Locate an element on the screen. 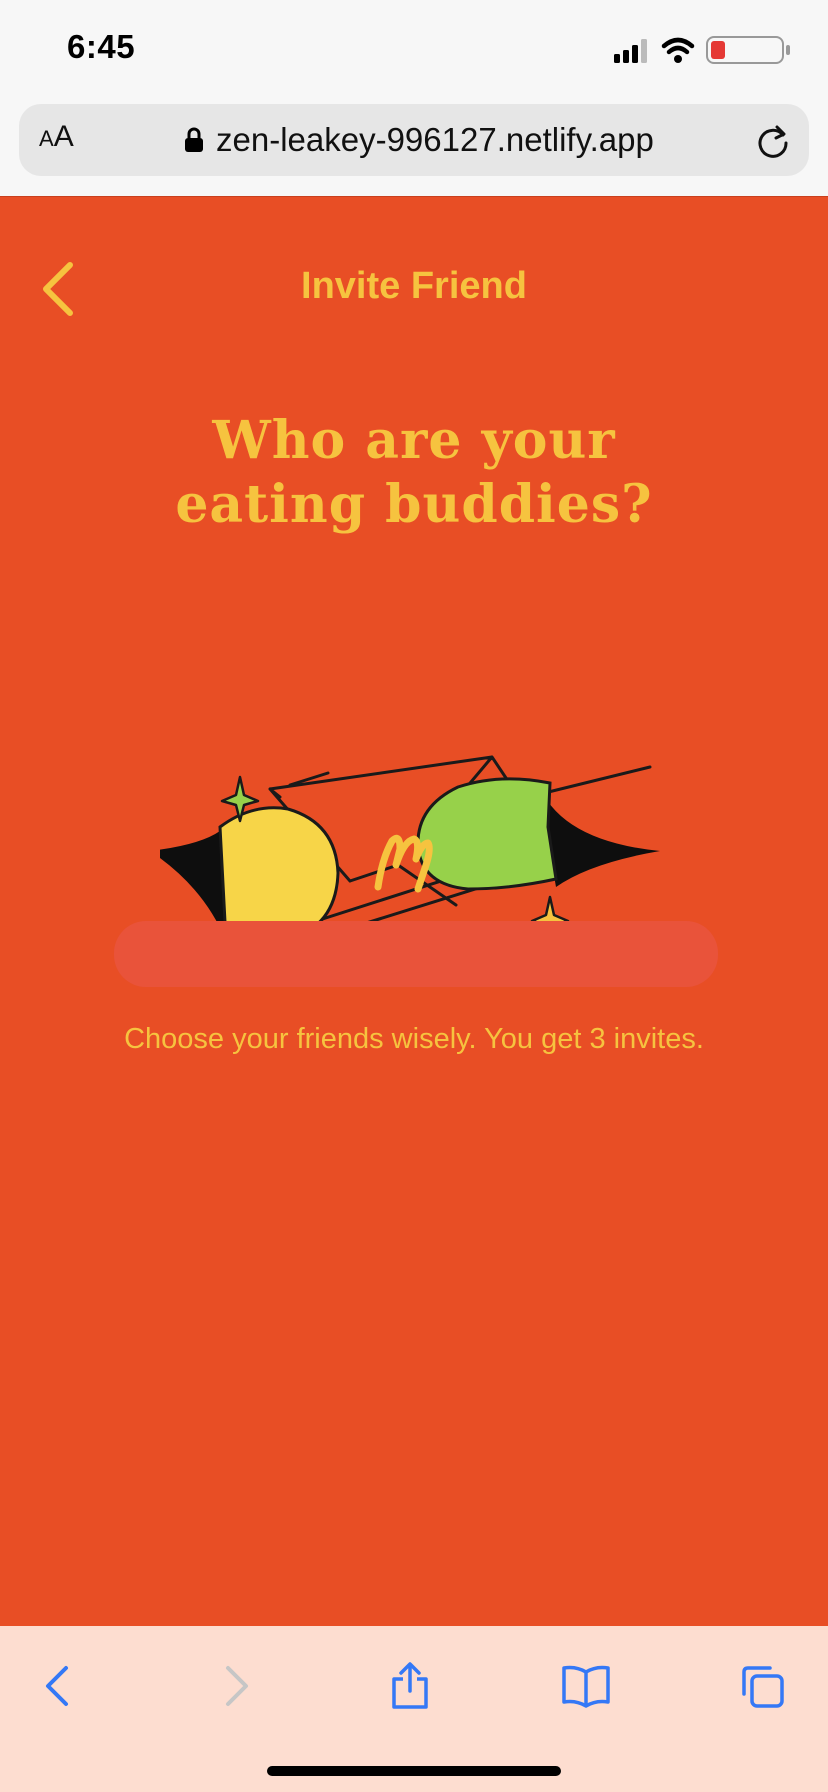 The height and width of the screenshot is (1792, 828). browser-toolbar is located at coordinates (414, 1709).